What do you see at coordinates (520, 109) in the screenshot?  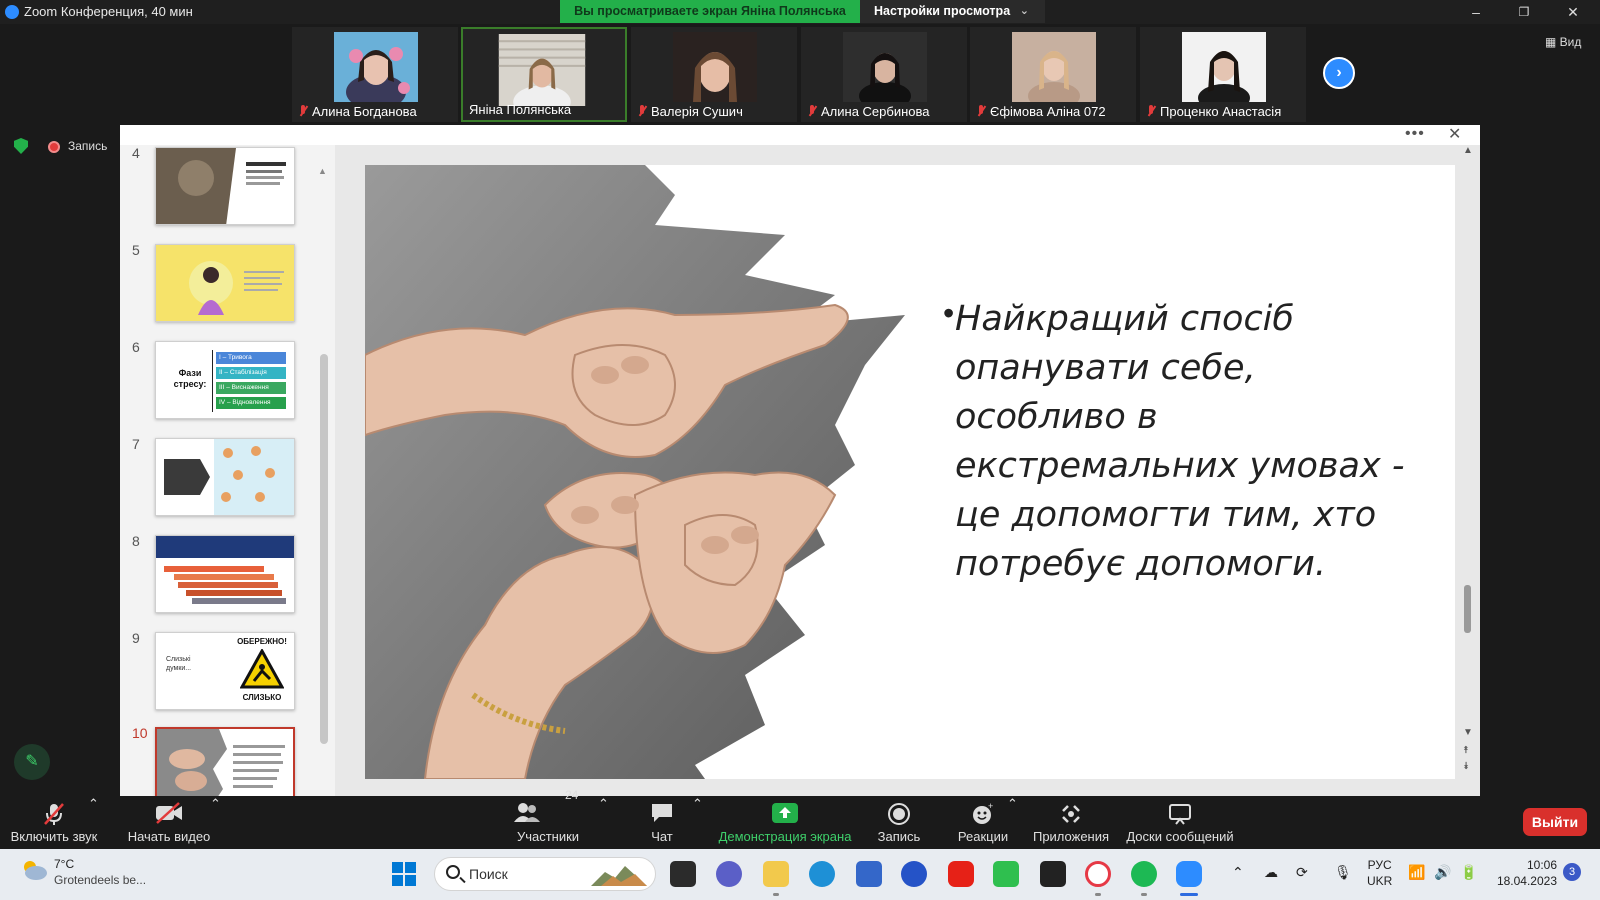 I see `participant-name: Яніна Полянська` at bounding box center [520, 109].